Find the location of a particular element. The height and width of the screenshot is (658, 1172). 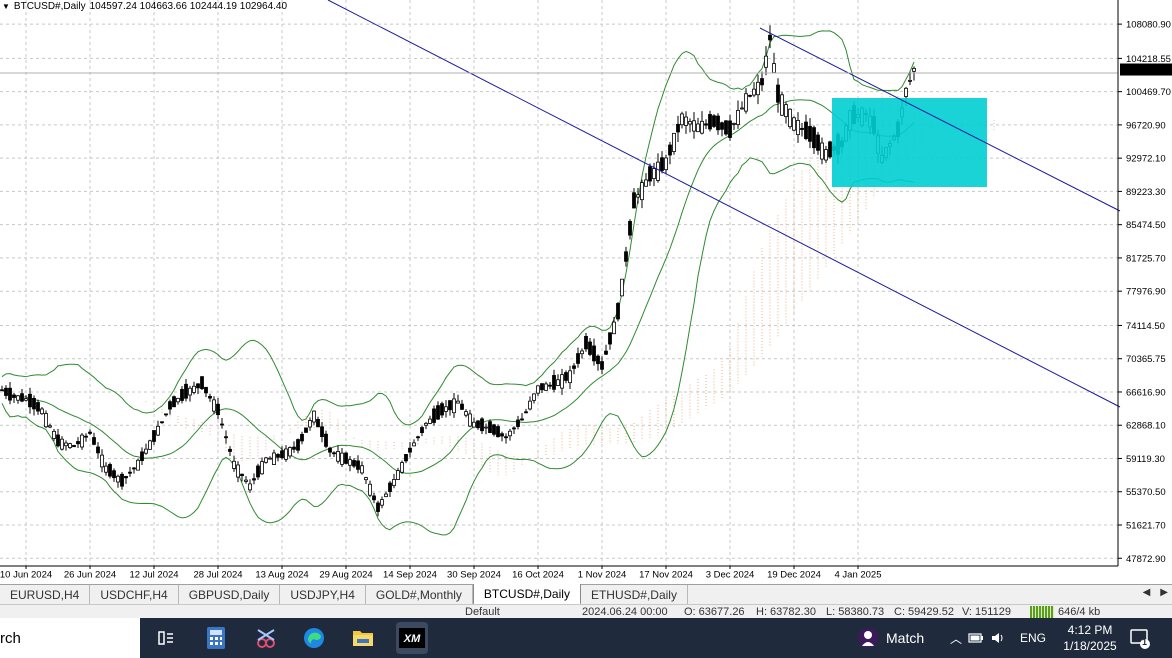

task-view-icon is located at coordinates (166, 638).